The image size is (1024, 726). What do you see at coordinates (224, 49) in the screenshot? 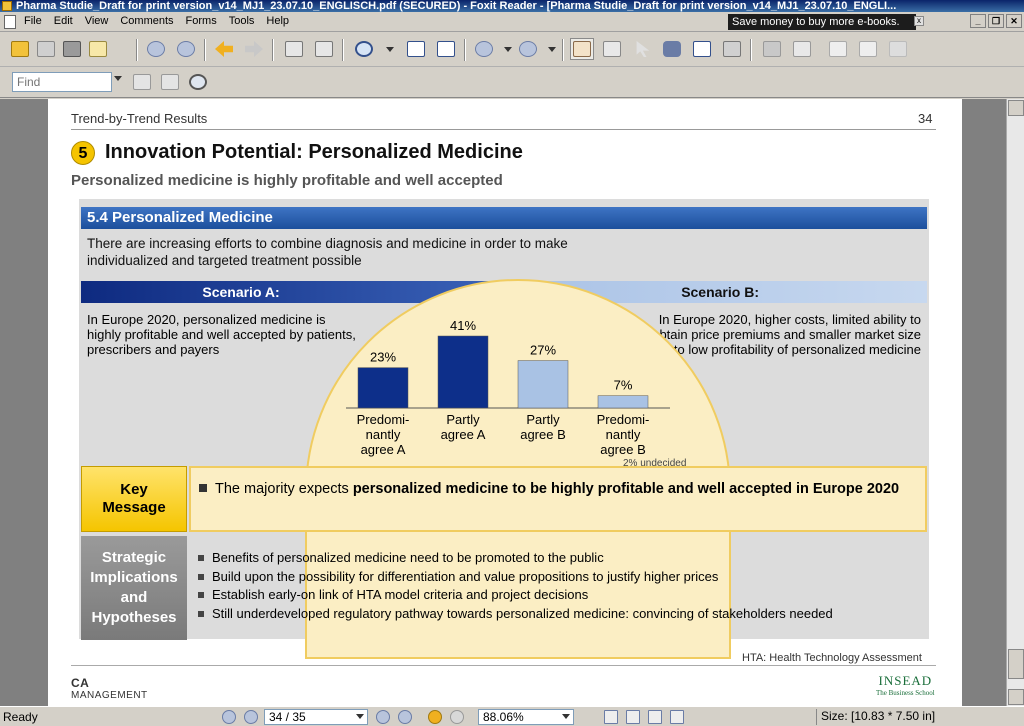
I see `back-button` at bounding box center [224, 49].